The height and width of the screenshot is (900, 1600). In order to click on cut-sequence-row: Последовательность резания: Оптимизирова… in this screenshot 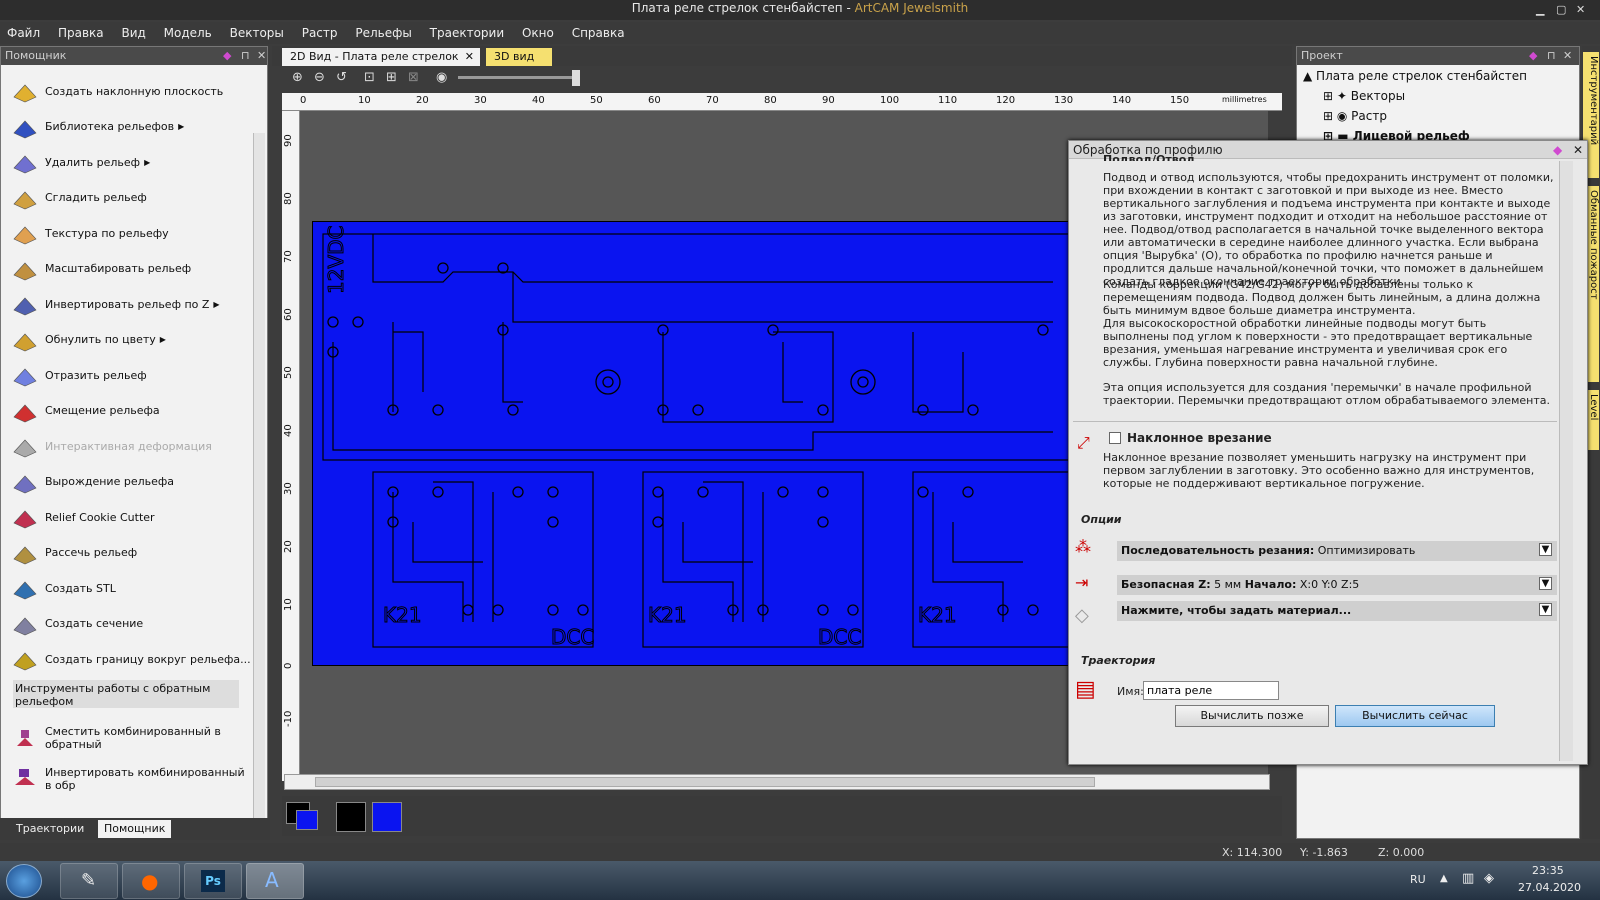, I will do `click(1337, 551)`.